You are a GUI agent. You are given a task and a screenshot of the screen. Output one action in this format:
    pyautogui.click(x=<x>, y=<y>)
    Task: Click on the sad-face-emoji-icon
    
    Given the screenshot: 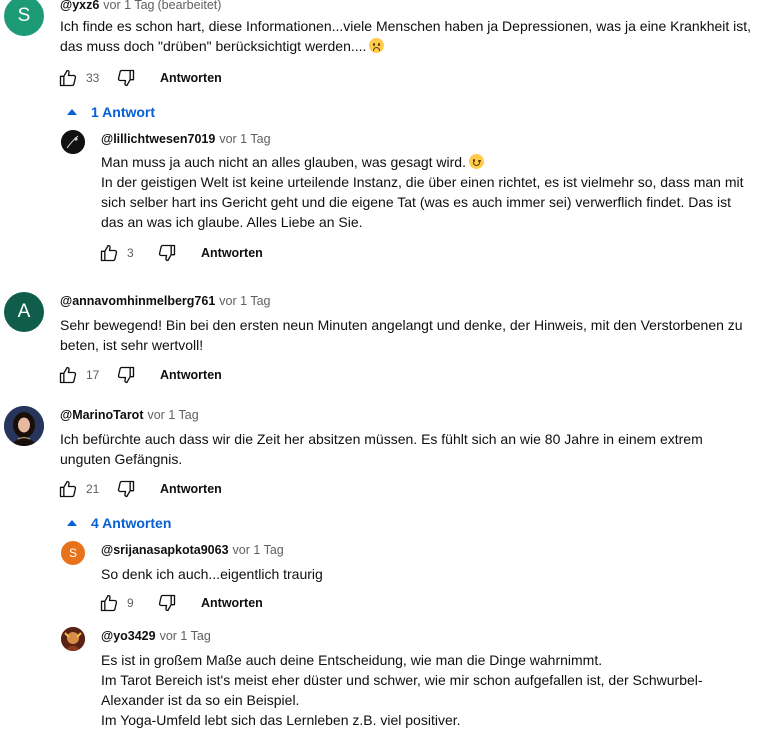 What is the action you would take?
    pyautogui.click(x=377, y=45)
    